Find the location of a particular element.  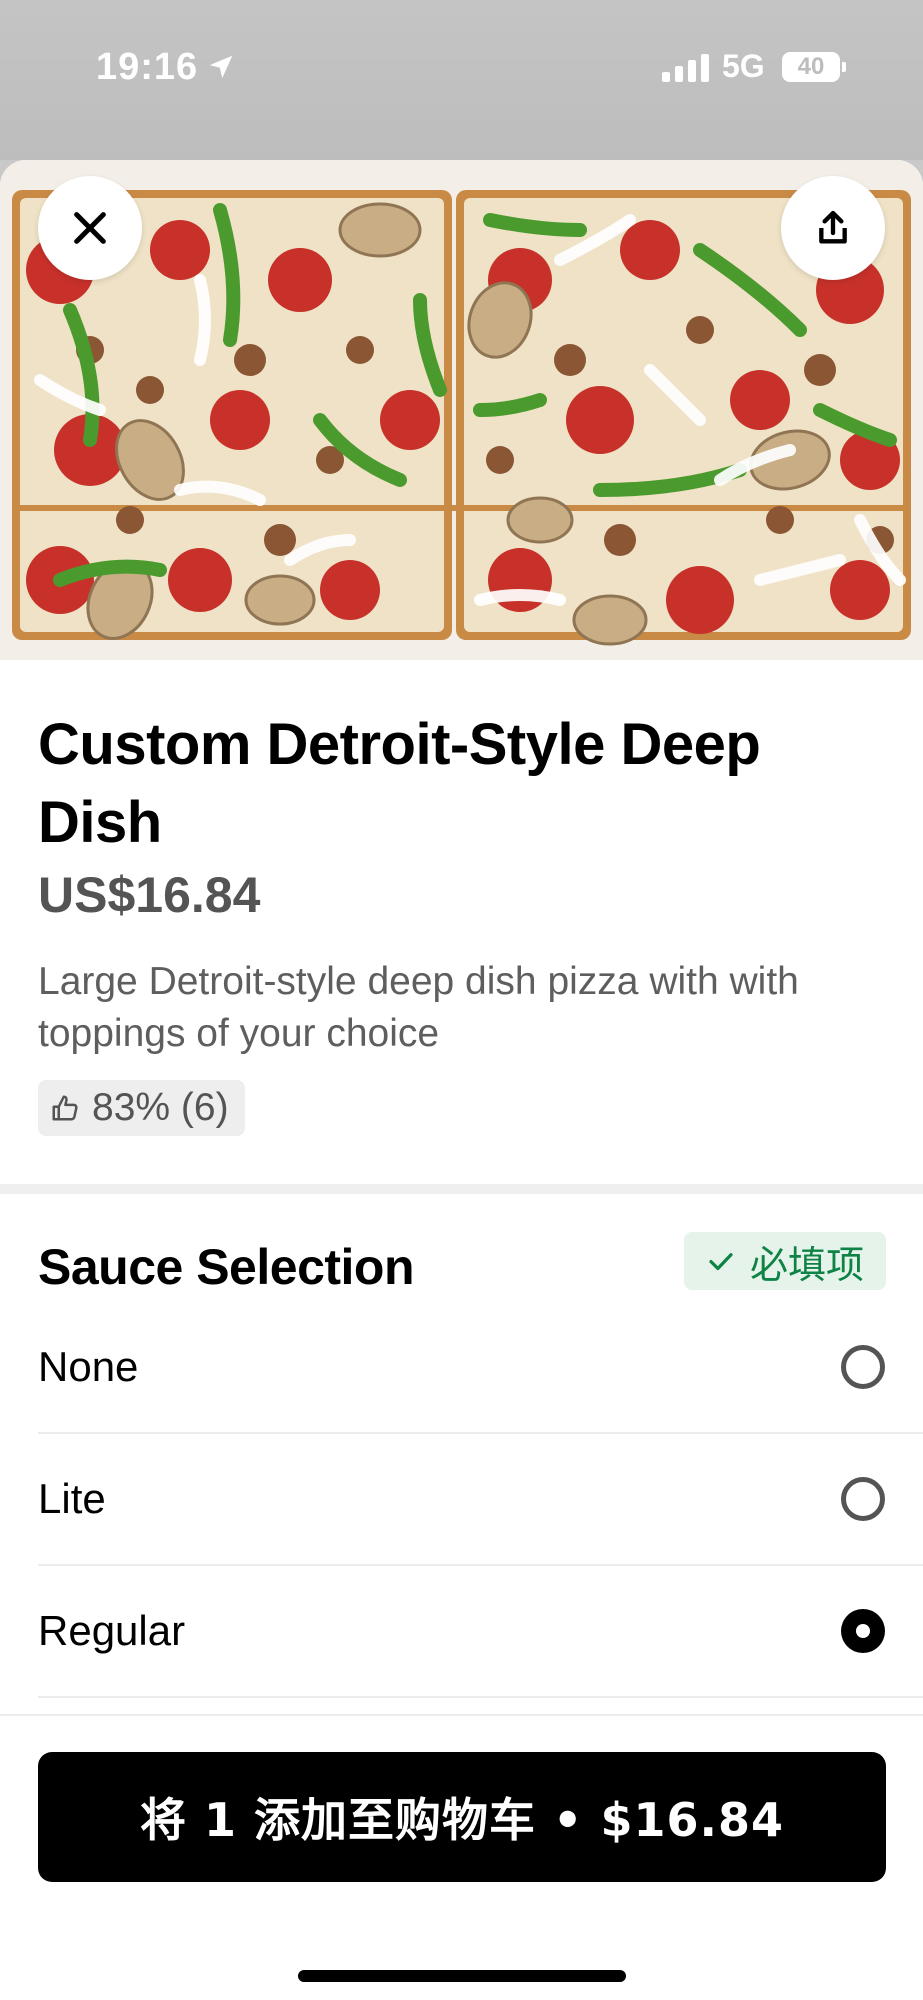

sauce-option-none: None is located at coordinates (480, 1368).